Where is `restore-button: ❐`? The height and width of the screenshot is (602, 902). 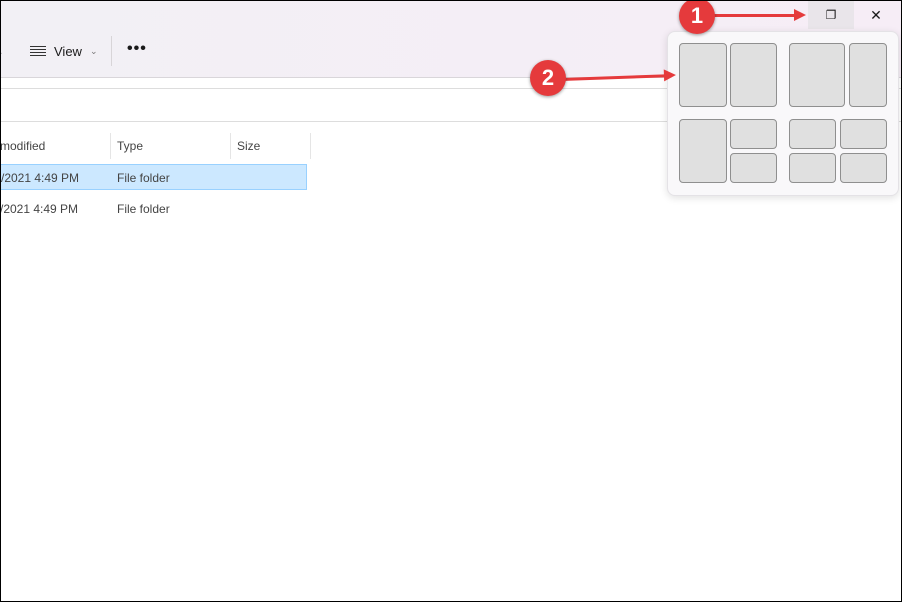 restore-button: ❐ is located at coordinates (831, 15).